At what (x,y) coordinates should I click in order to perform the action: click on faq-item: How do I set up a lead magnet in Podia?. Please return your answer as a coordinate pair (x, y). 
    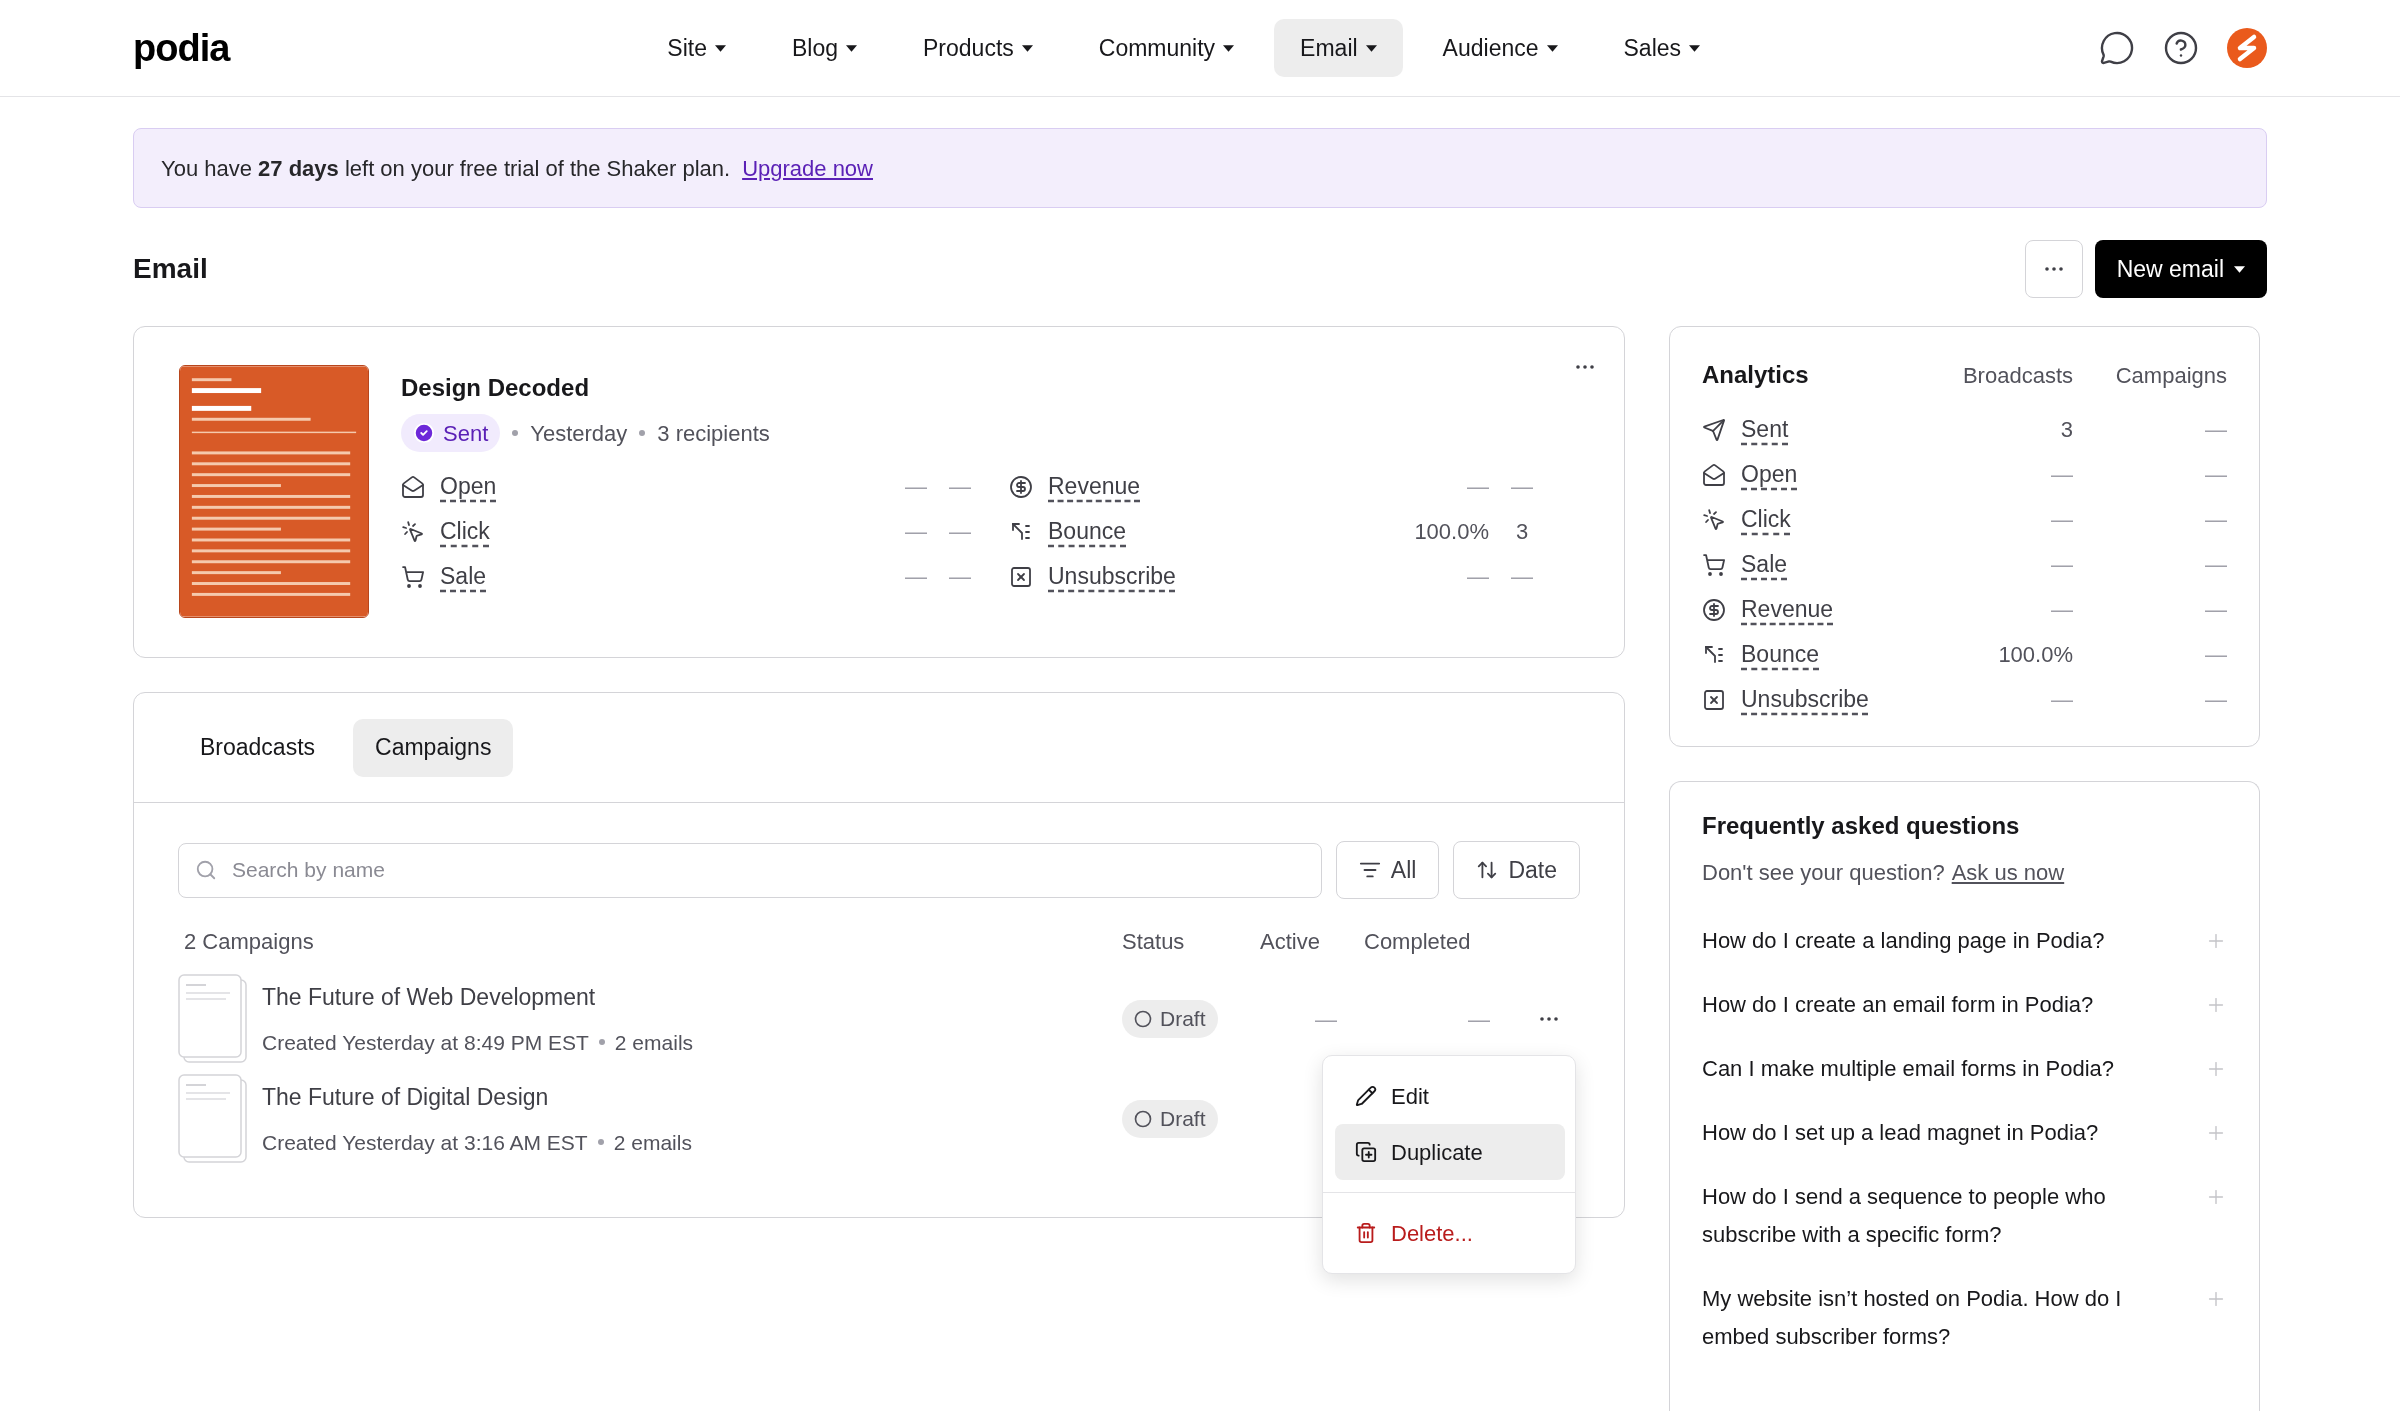
    Looking at the image, I should click on (1964, 1133).